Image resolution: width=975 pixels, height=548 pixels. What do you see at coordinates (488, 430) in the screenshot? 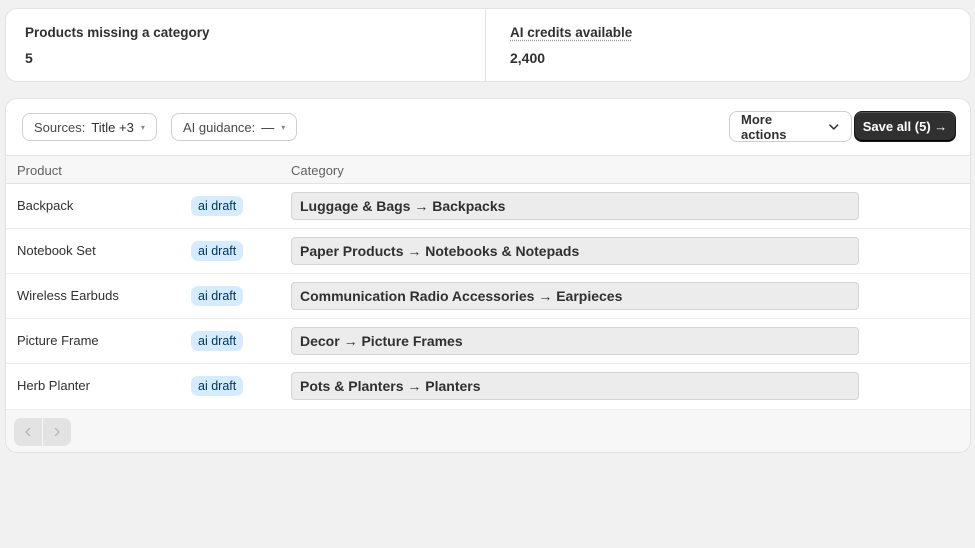
I see `table-footer` at bounding box center [488, 430].